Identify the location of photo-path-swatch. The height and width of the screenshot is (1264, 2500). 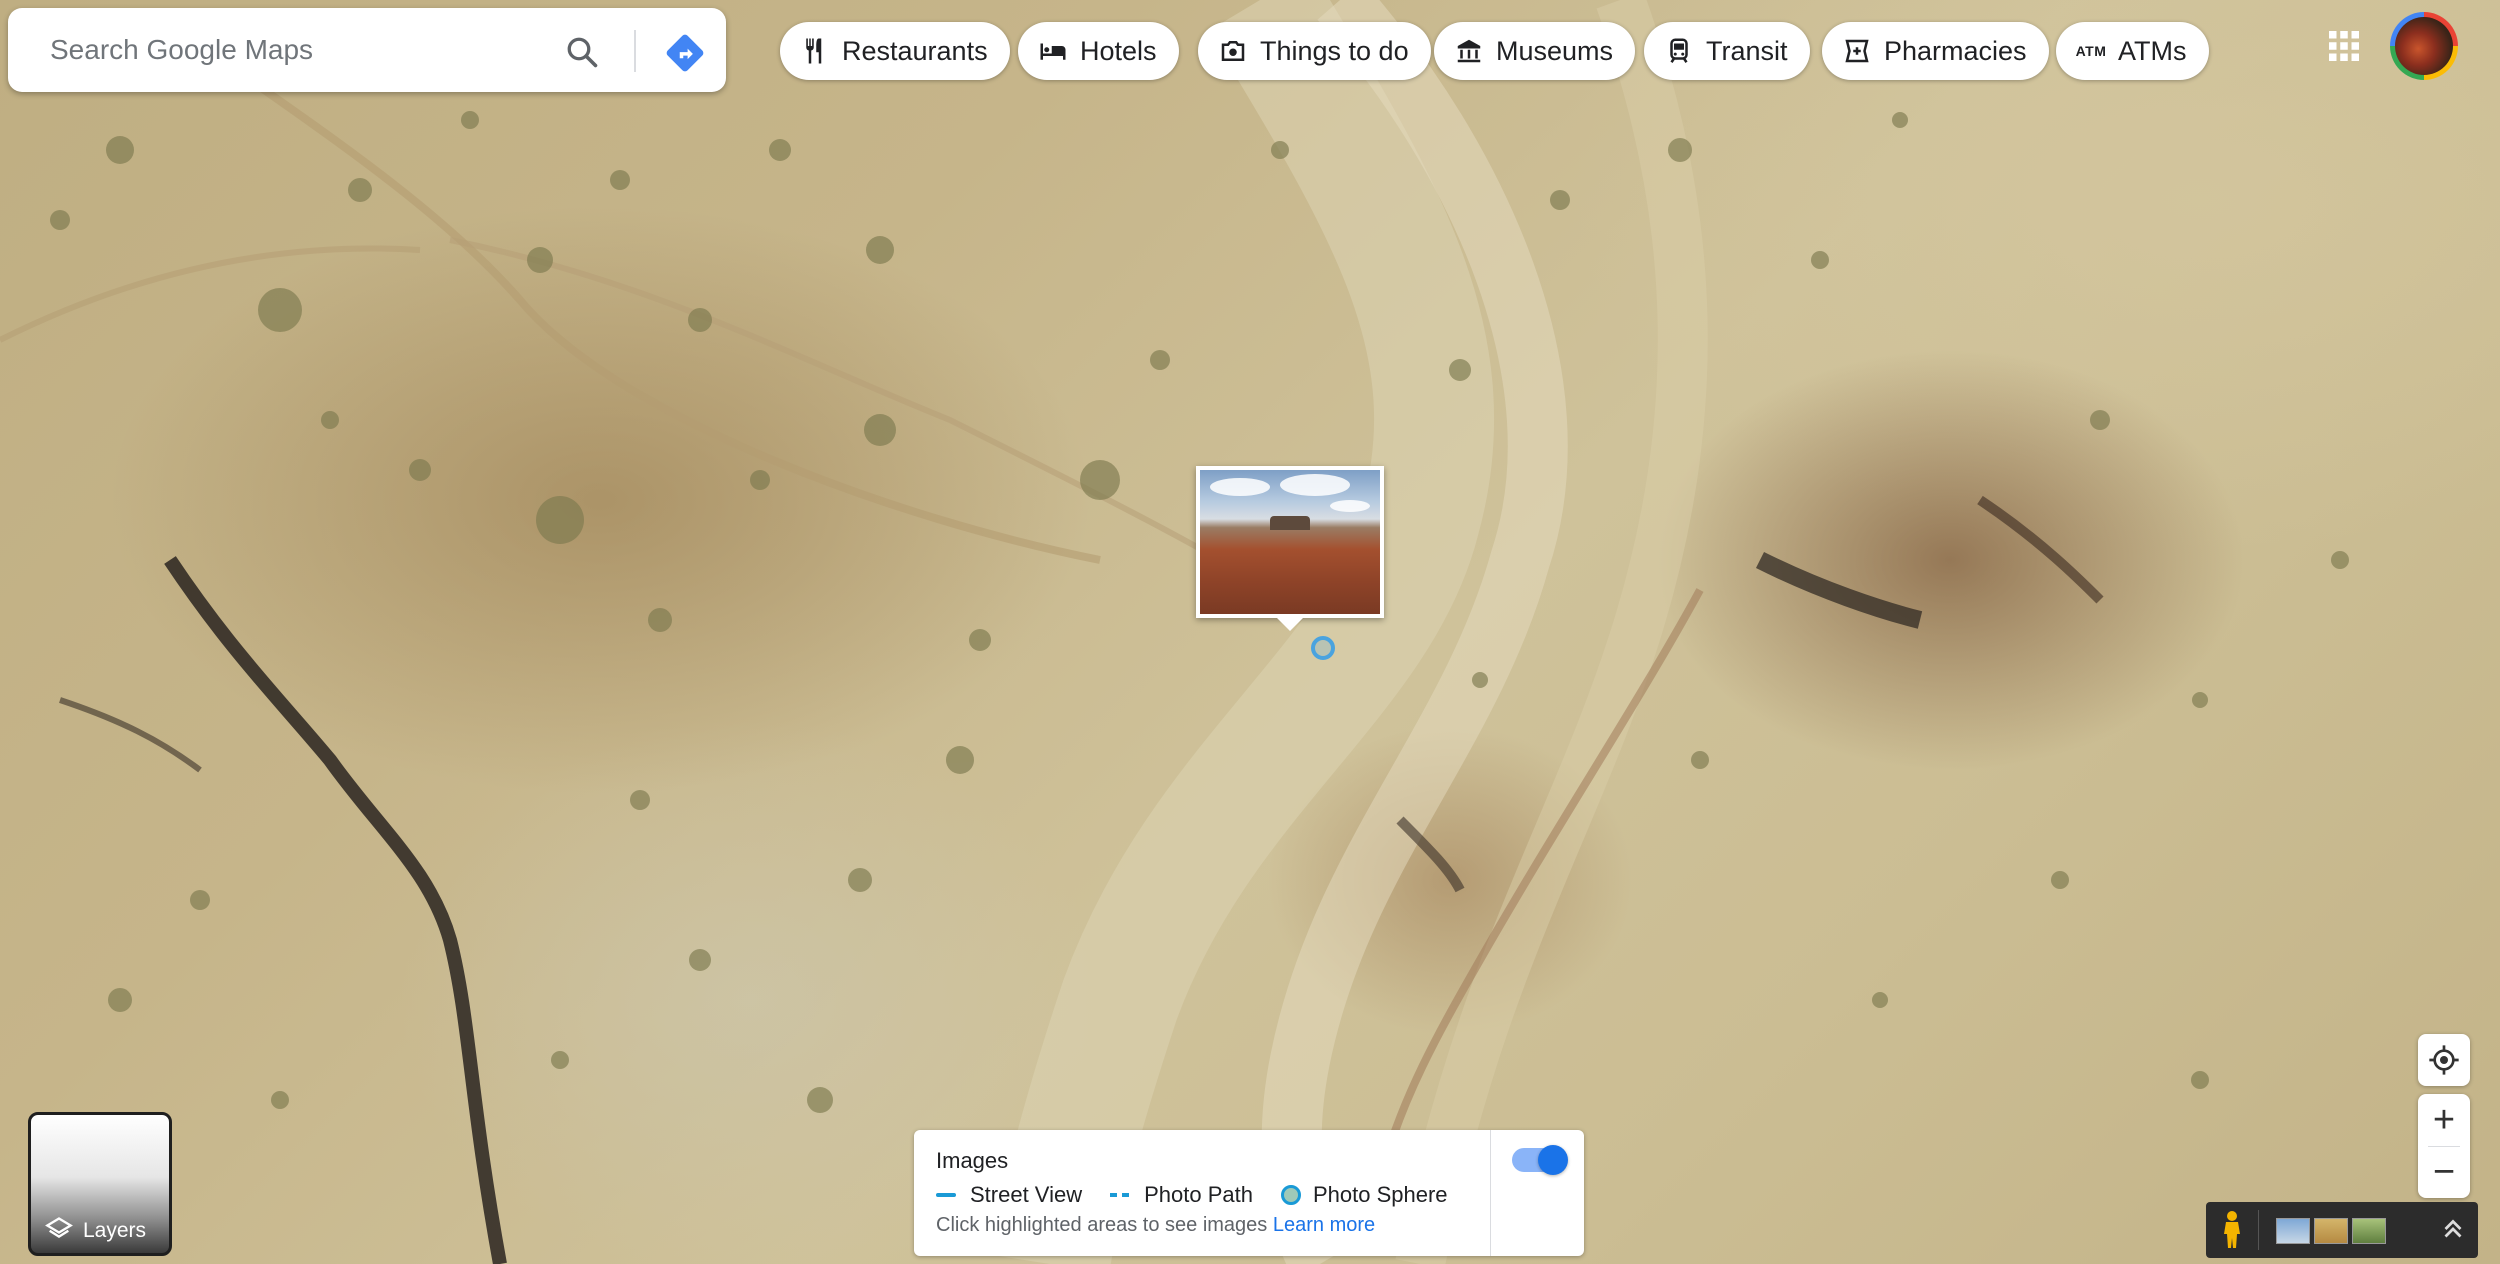
(1120, 1195).